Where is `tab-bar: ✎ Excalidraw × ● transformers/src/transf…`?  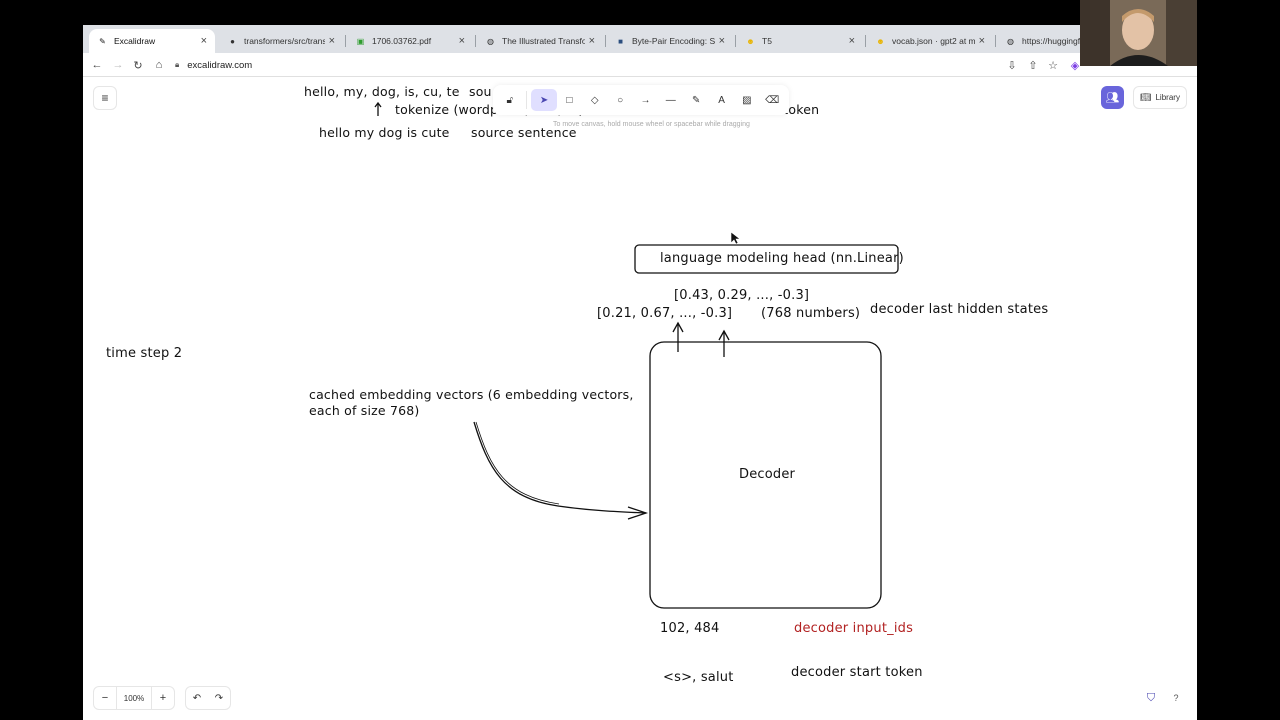
tab-bar: ✎ Excalidraw × ● transformers/src/transf… is located at coordinates (640, 39).